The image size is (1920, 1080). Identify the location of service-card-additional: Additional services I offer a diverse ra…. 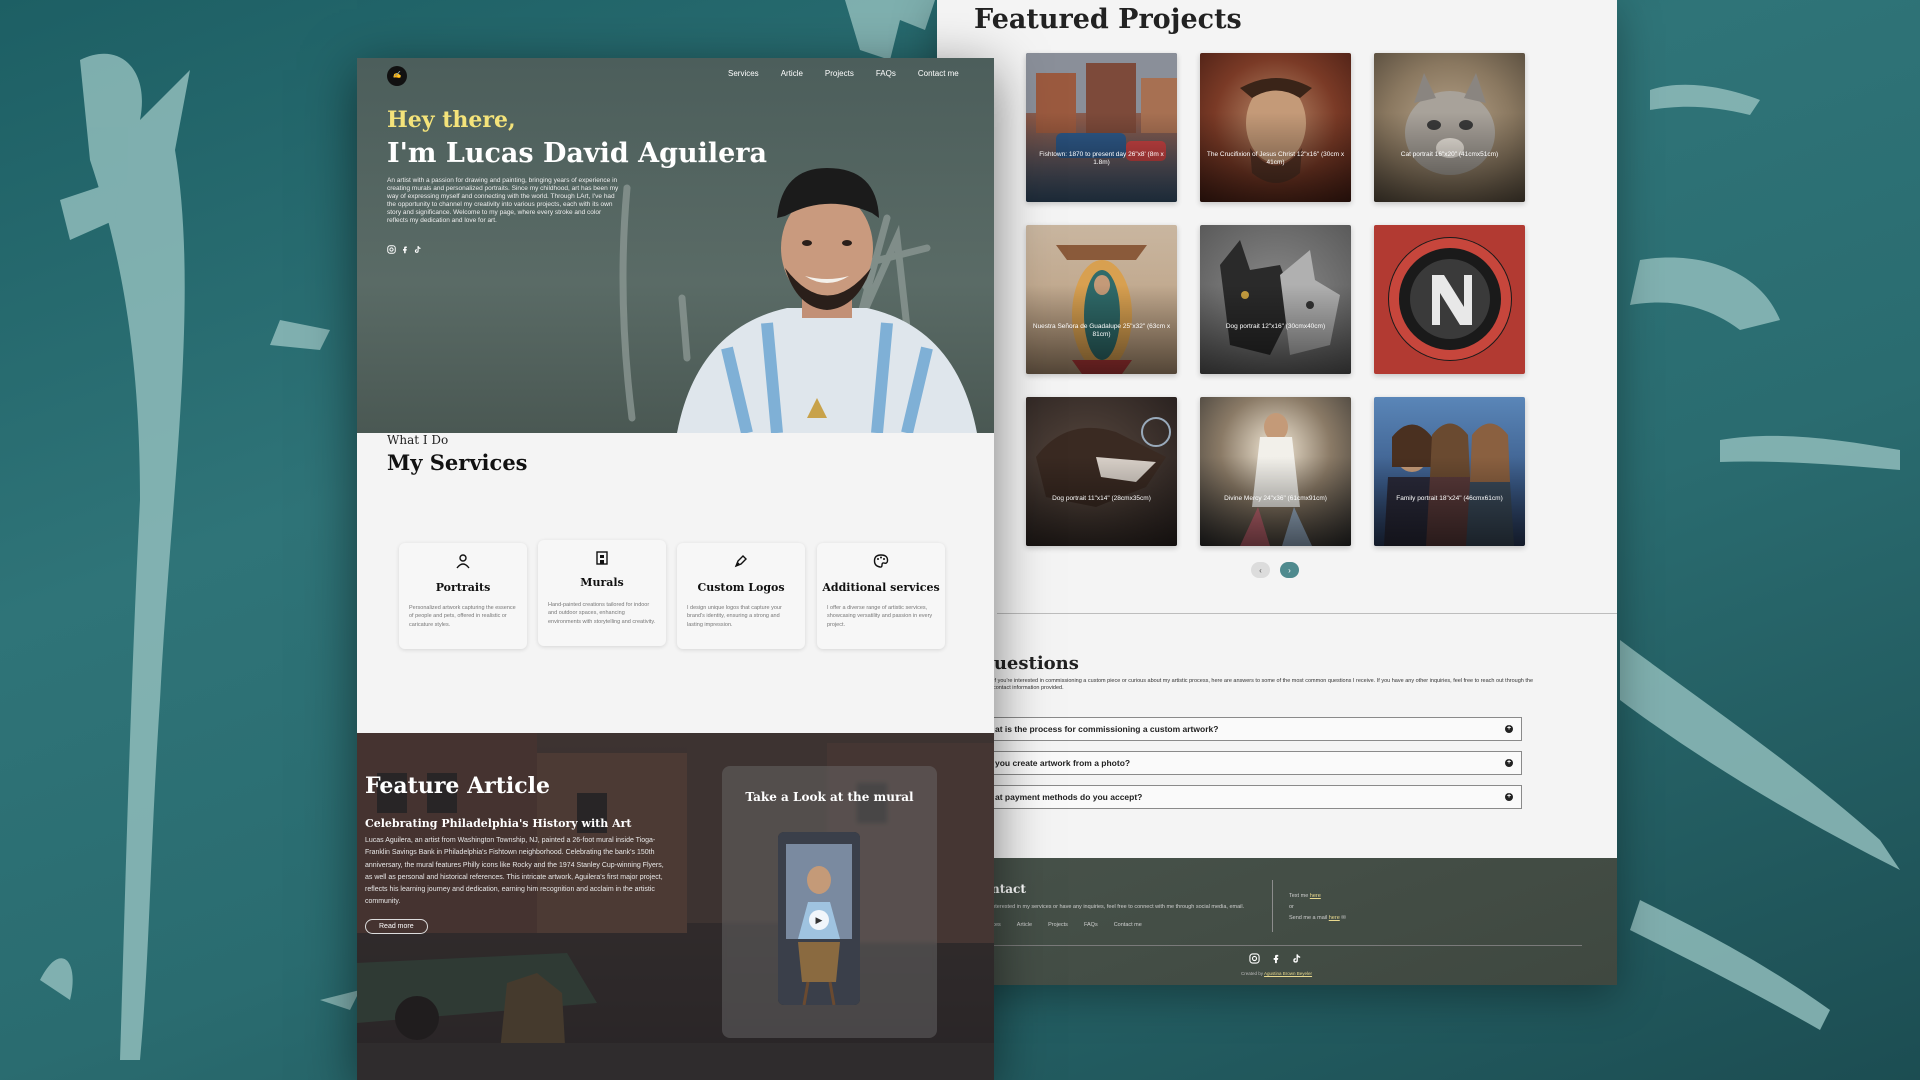
(881, 596).